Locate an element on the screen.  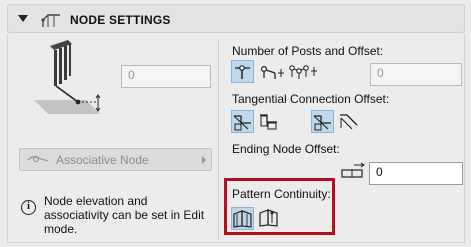
pattern-continuity-on-button is located at coordinates (242, 218).